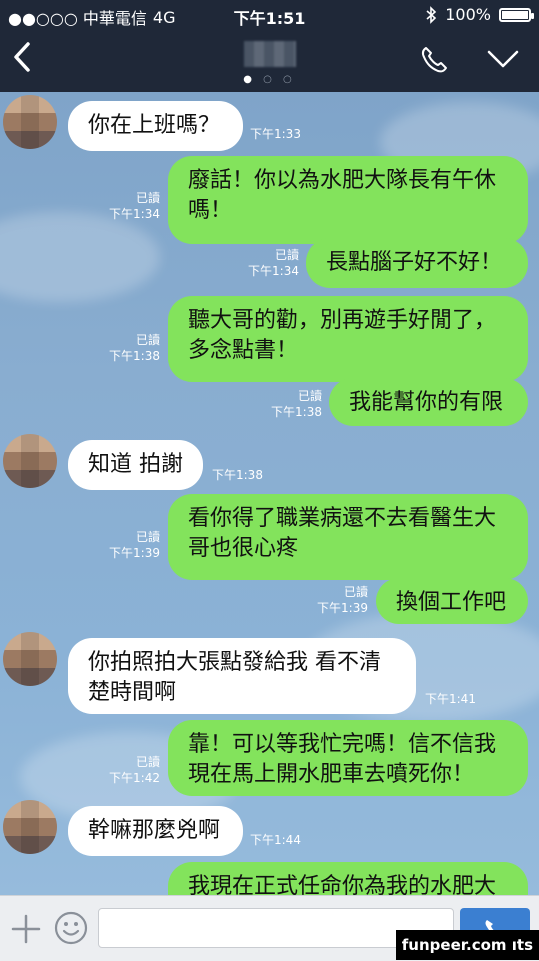  What do you see at coordinates (132, 770) in the screenshot?
I see `read-receipt: 已讀 下午1:42` at bounding box center [132, 770].